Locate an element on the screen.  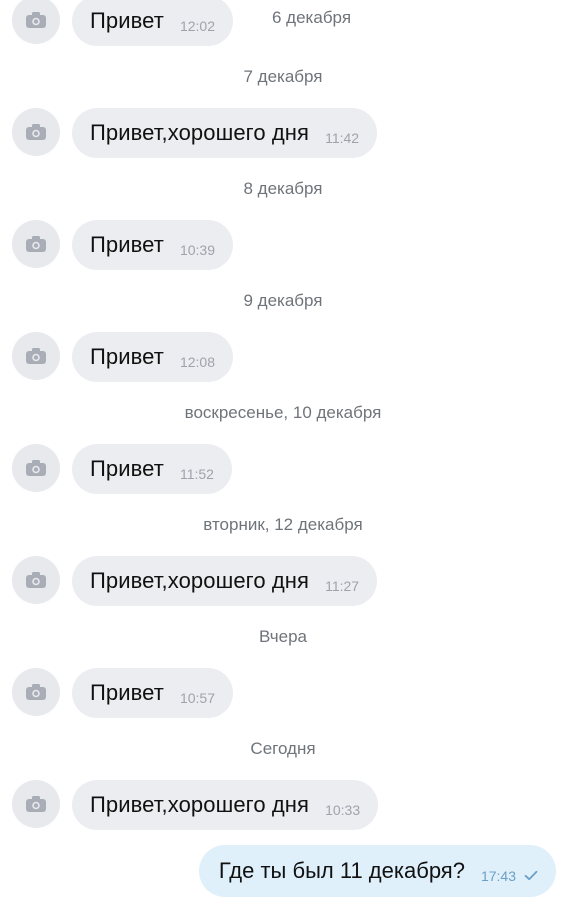
message-bubble: Привет 12:02 is located at coordinates (153, 23).